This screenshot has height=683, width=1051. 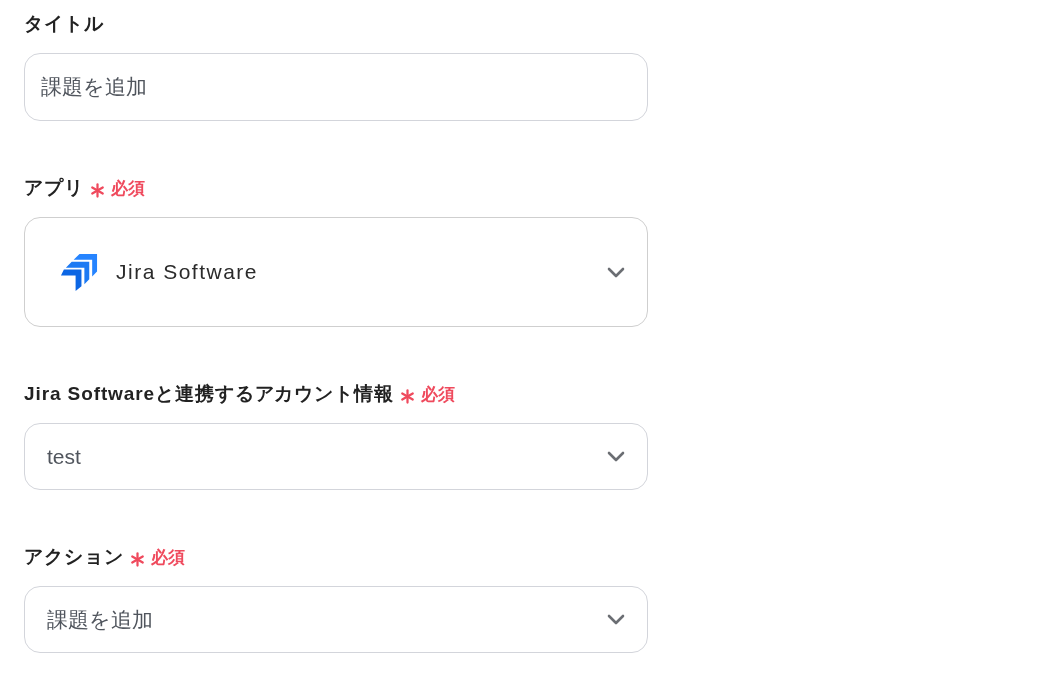 I want to click on dropdown-select: Jira Software, so click(x=336, y=272).